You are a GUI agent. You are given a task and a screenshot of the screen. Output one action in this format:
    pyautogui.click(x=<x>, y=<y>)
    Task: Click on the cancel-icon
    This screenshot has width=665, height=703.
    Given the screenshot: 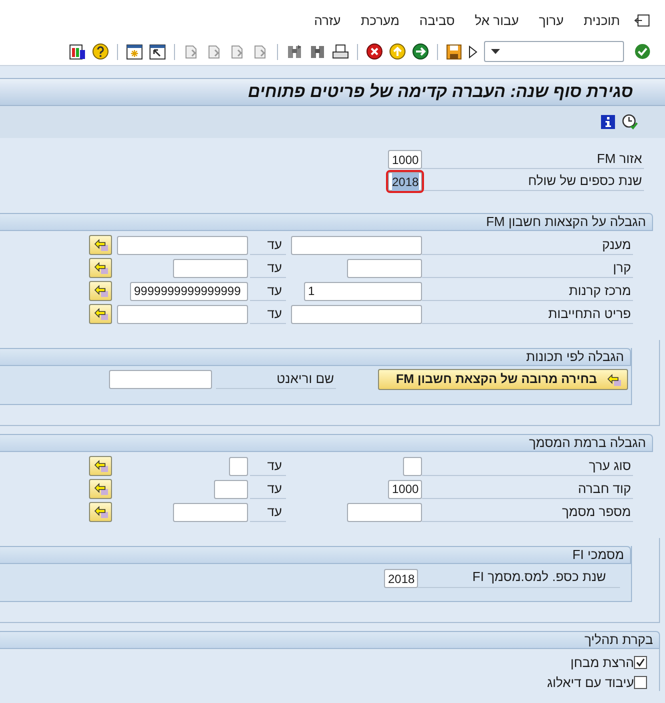 What is the action you would take?
    pyautogui.click(x=374, y=51)
    